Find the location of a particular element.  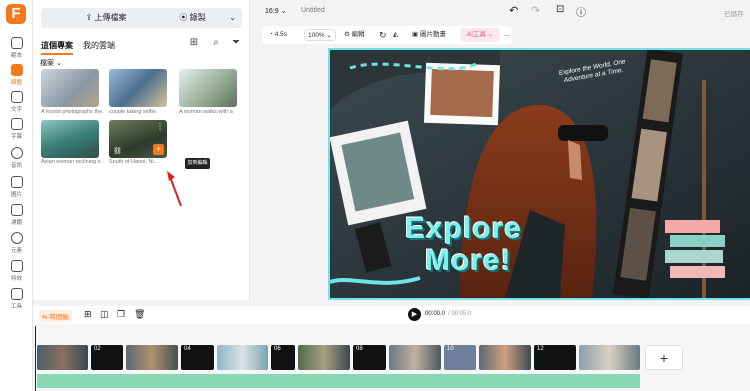

edit-button: ⚙ 編輯 is located at coordinates (354, 35).